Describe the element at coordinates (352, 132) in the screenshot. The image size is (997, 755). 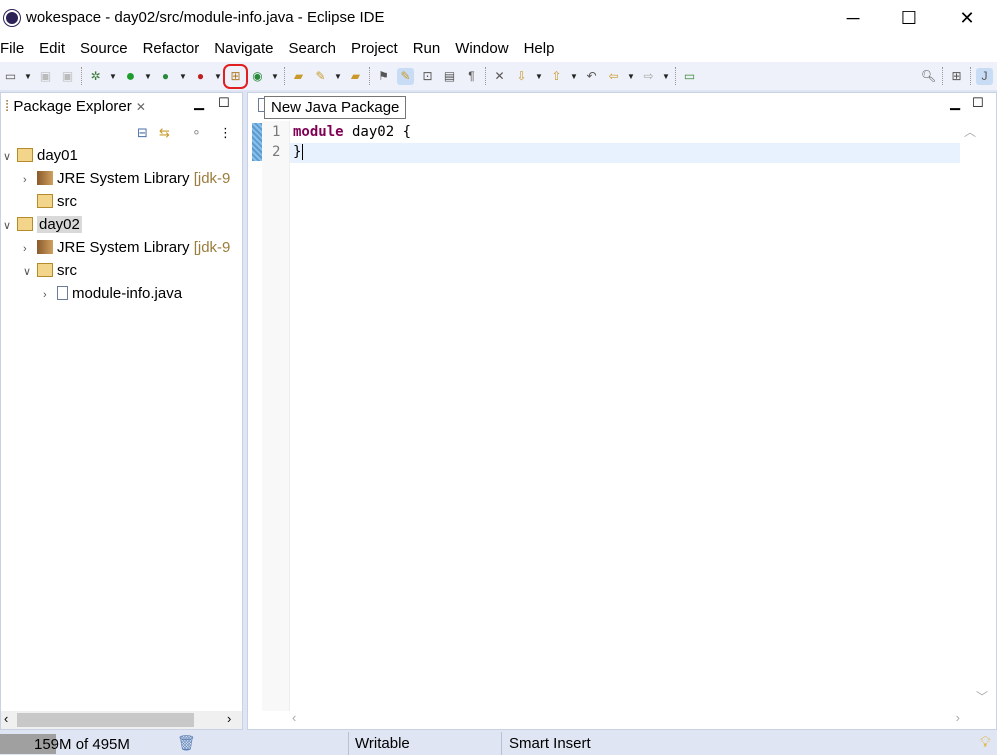
I see `code-line: module day02 {` at that location.